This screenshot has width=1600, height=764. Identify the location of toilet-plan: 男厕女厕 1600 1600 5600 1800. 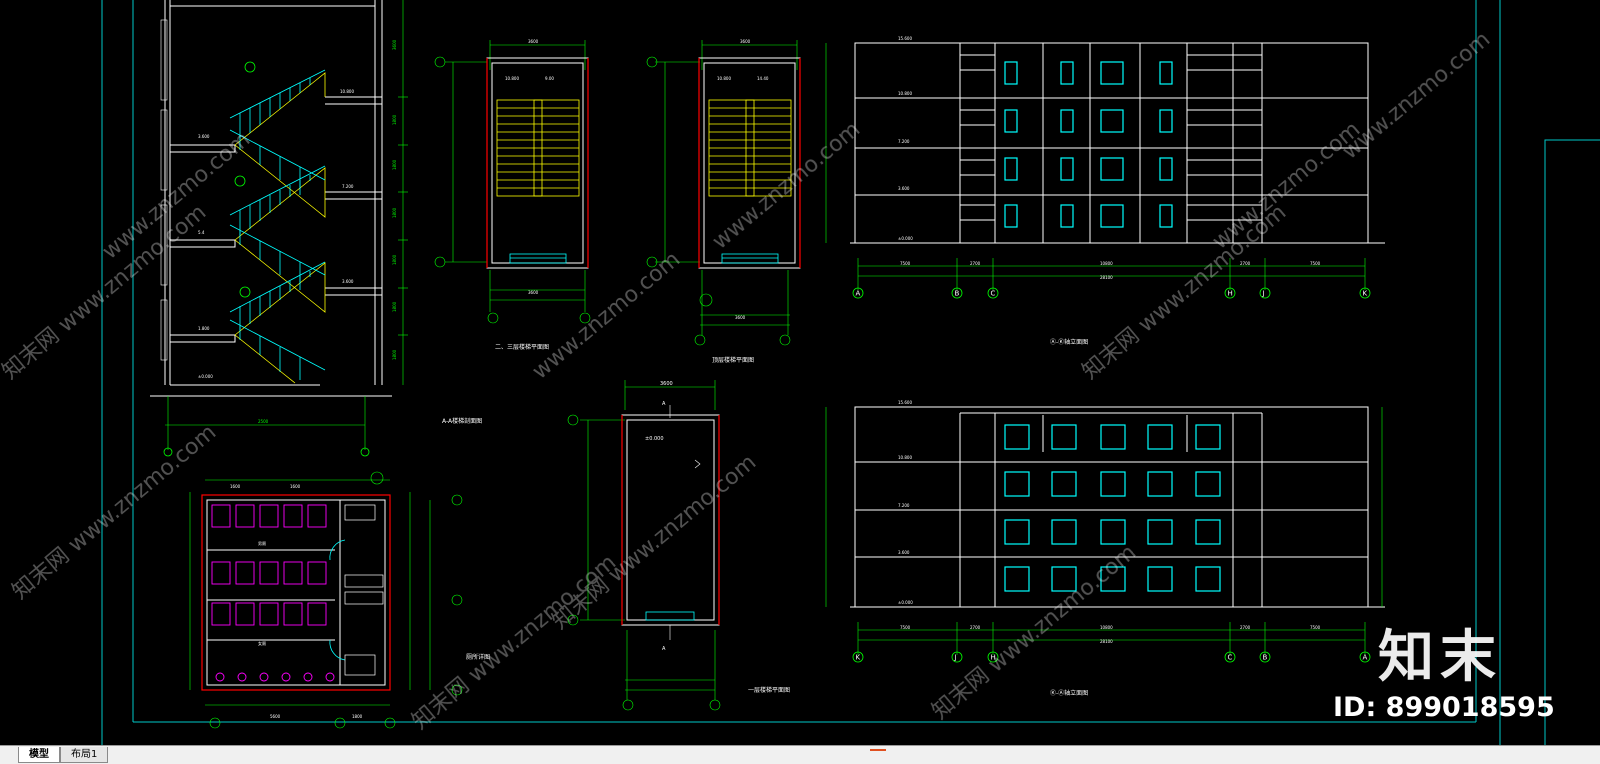
(326, 600).